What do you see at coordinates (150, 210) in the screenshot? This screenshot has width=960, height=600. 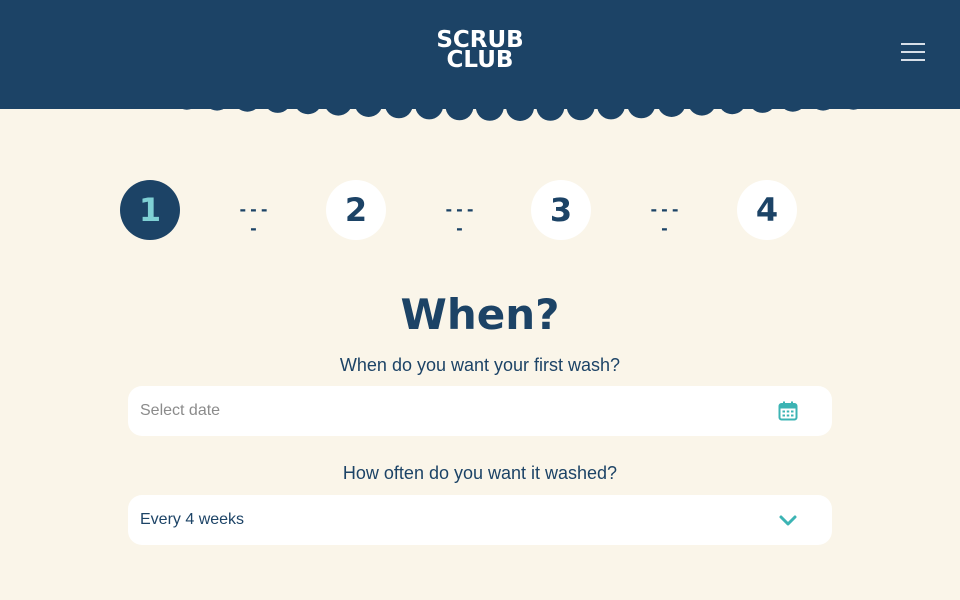 I see `step-1: 1` at bounding box center [150, 210].